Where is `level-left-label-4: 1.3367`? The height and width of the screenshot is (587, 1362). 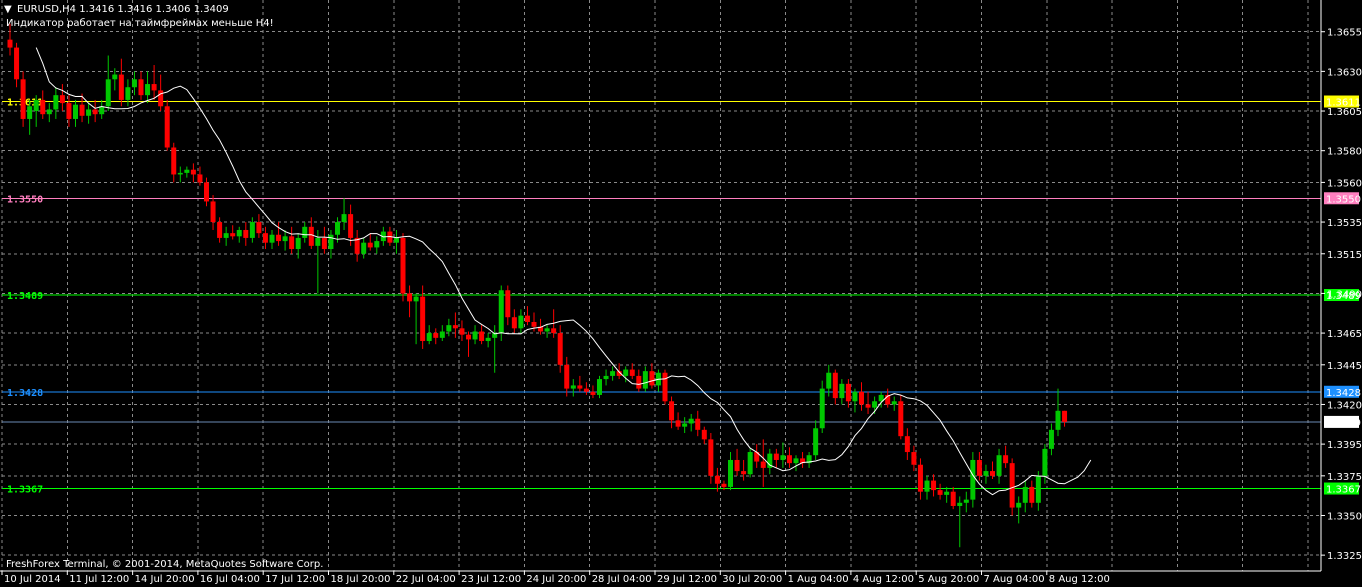 level-left-label-4: 1.3367 is located at coordinates (25, 490).